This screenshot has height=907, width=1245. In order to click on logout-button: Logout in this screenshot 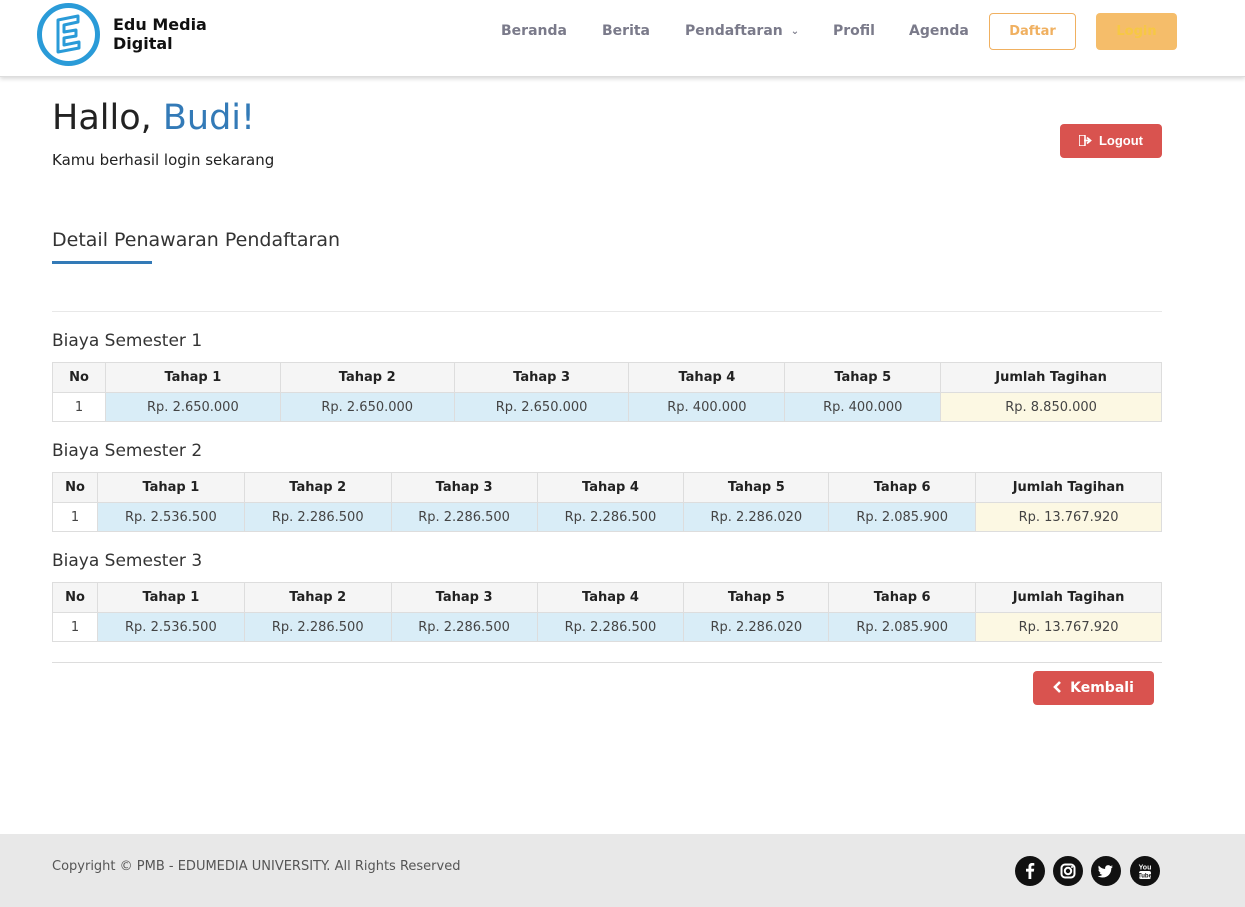, I will do `click(1111, 141)`.